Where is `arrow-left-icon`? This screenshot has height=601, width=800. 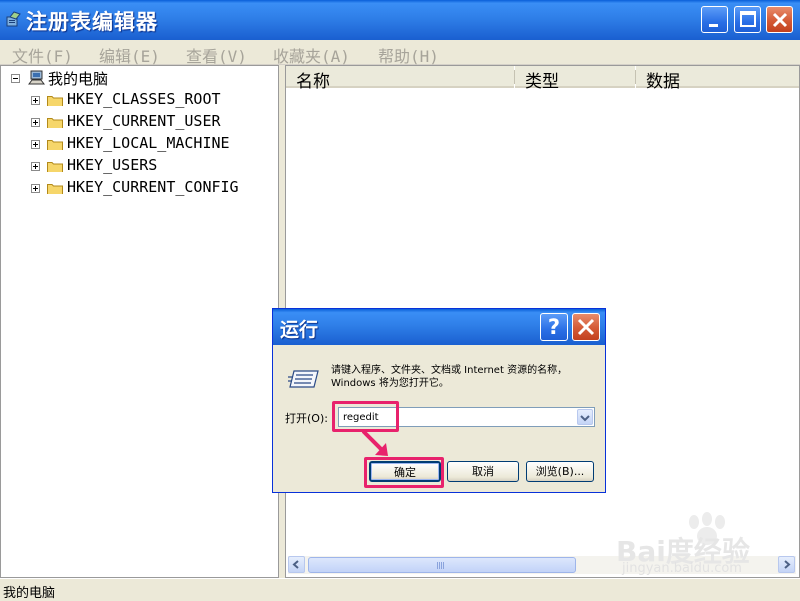 arrow-left-icon is located at coordinates (295, 564).